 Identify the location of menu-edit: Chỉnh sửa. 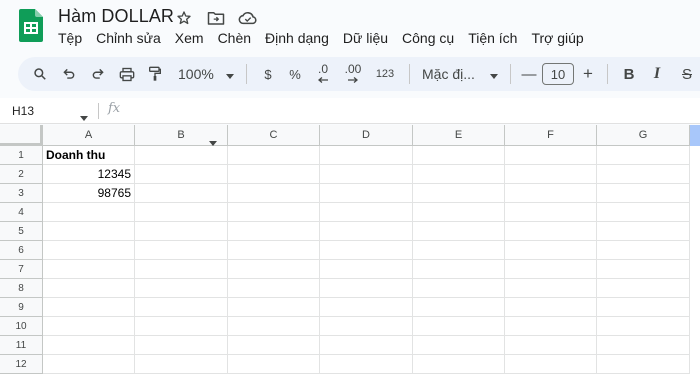
(128, 38).